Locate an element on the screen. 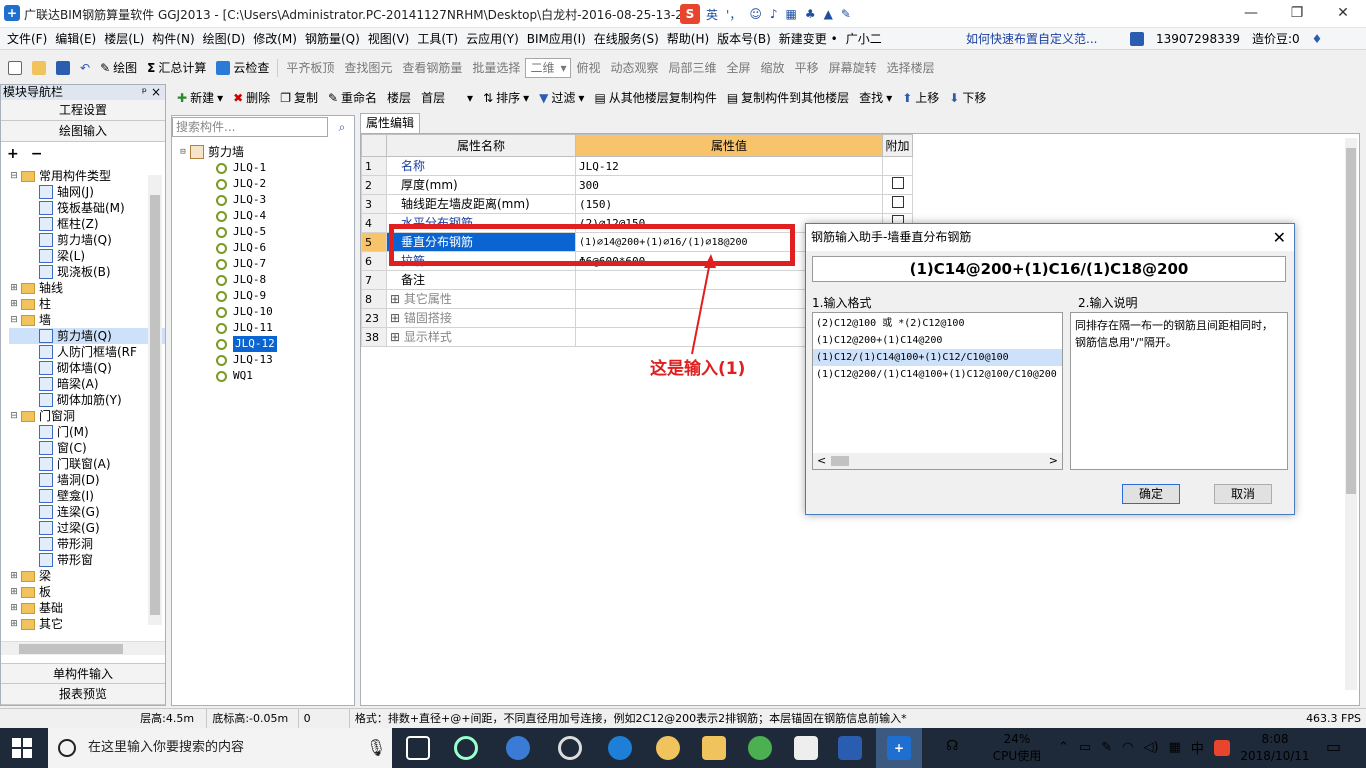  microphone-icon: 🎙 is located at coordinates (376, 747).